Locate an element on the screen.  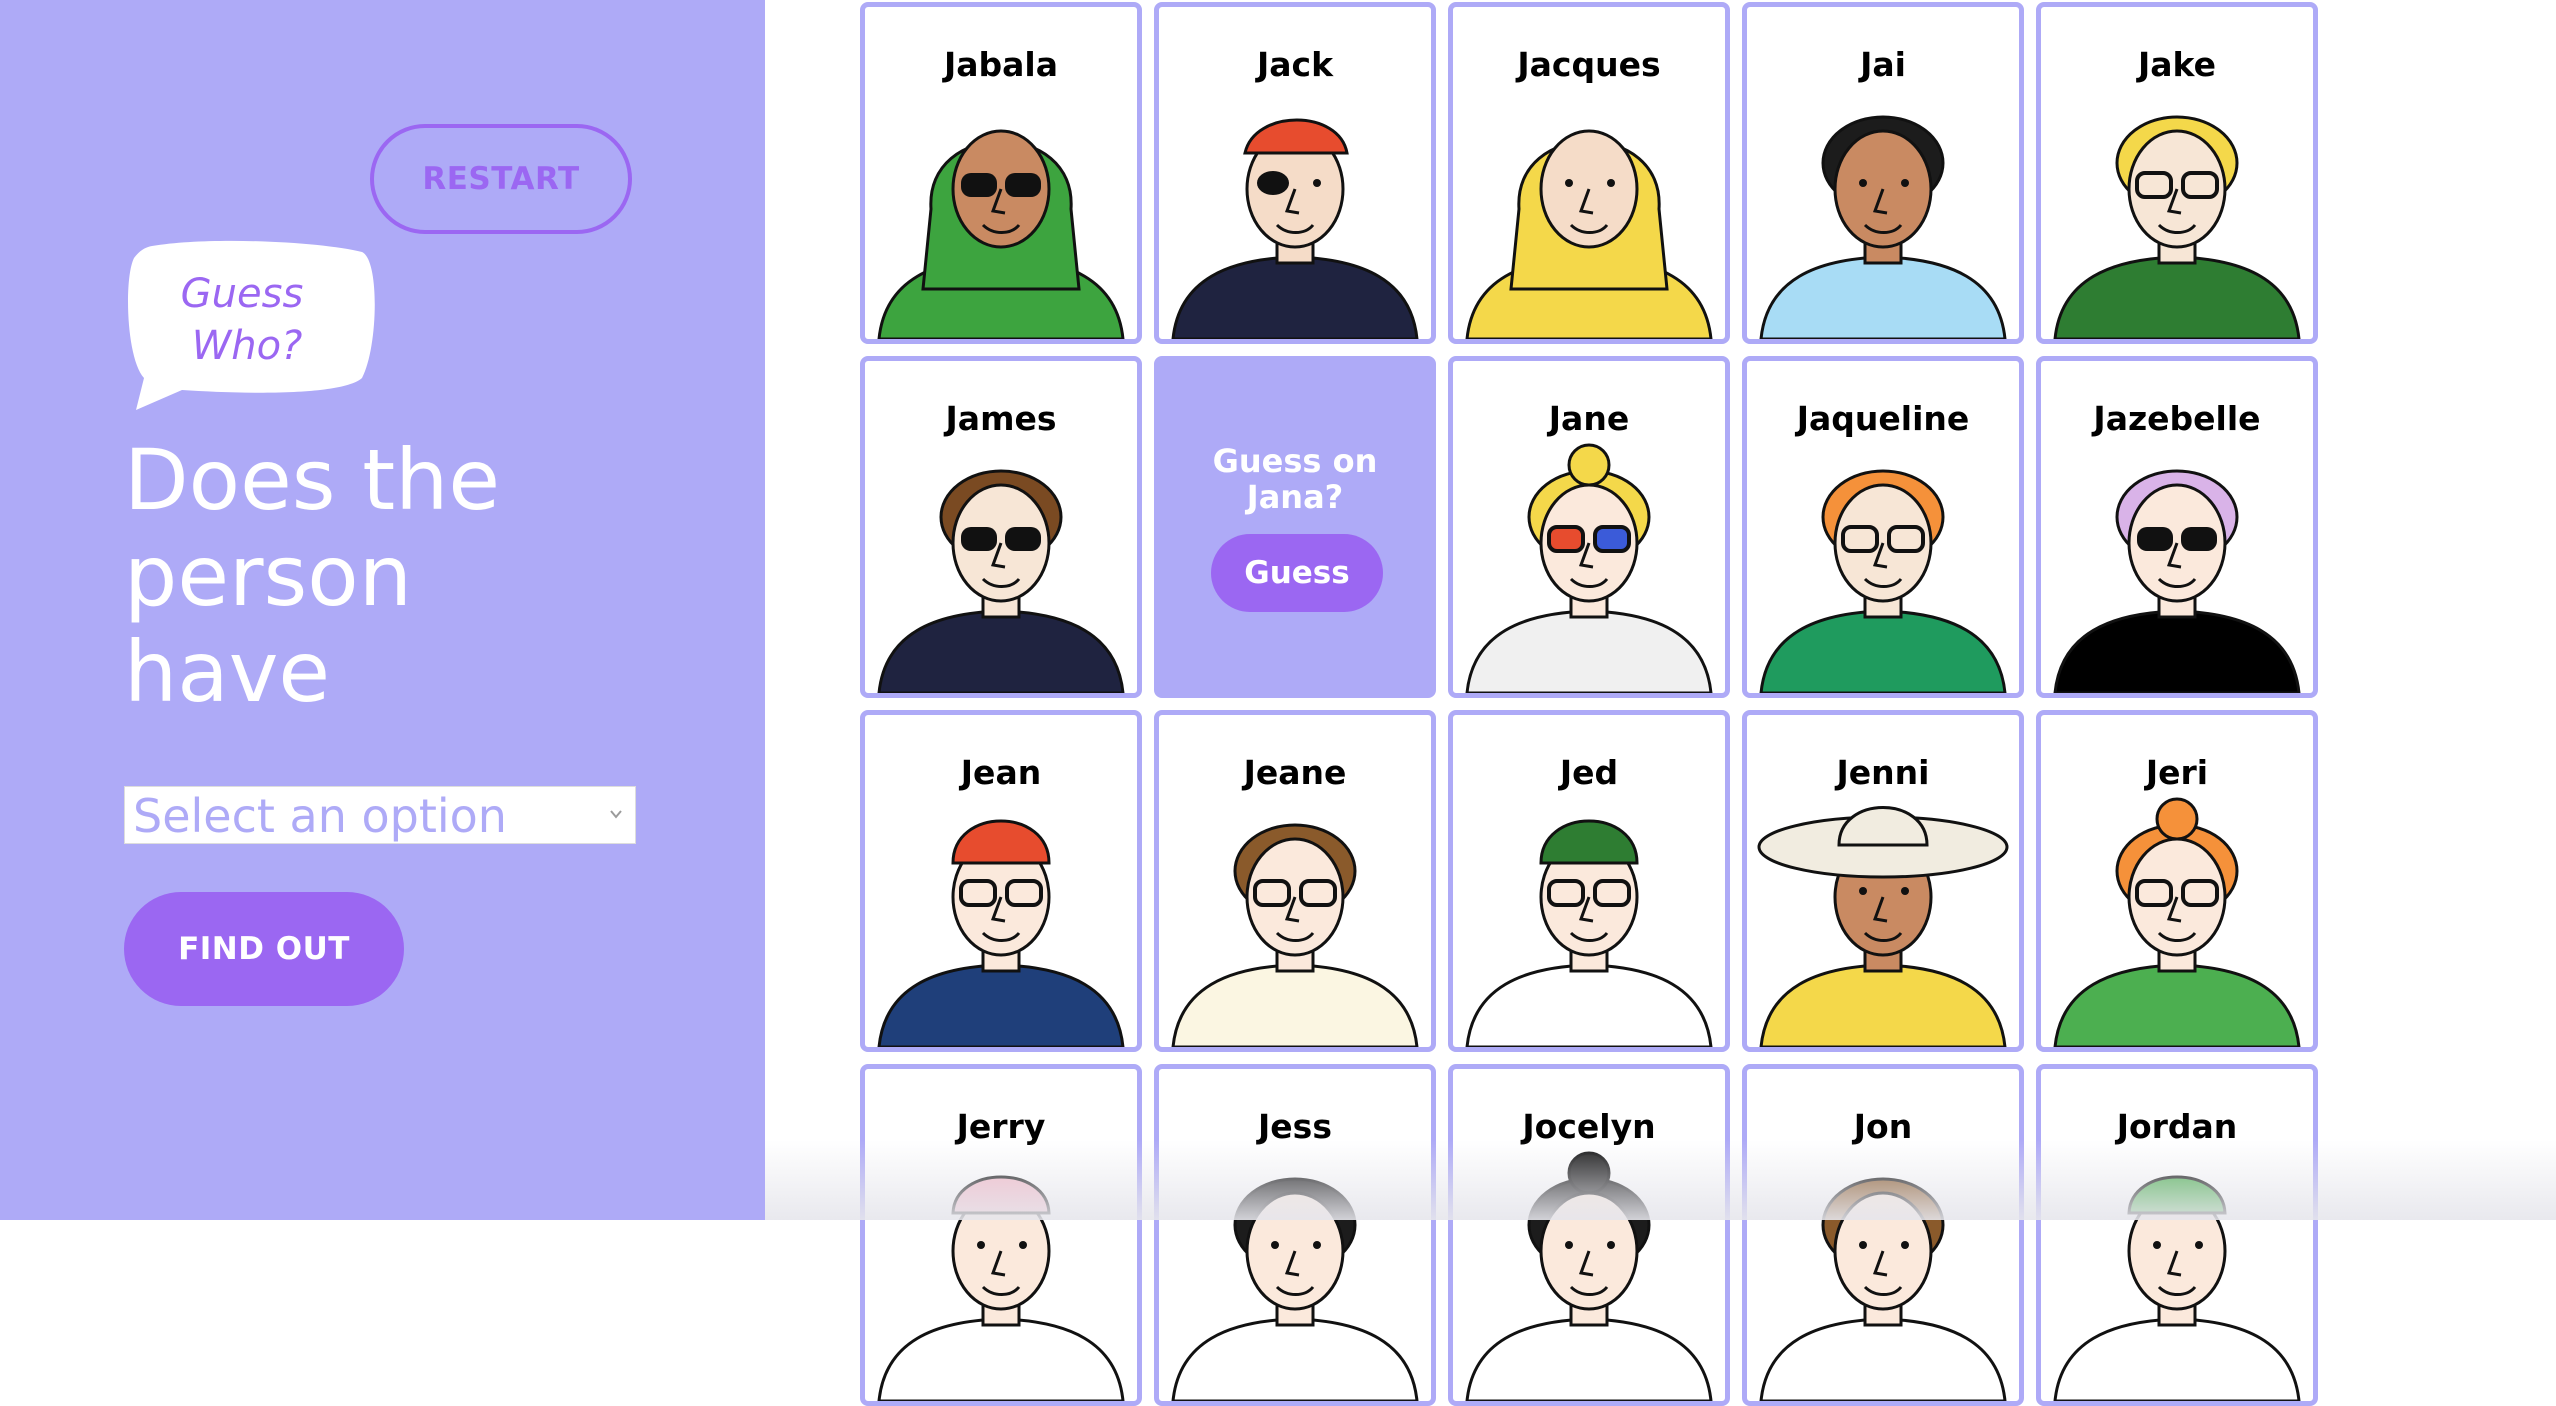
jane-portrait-icon is located at coordinates (1589, 568).